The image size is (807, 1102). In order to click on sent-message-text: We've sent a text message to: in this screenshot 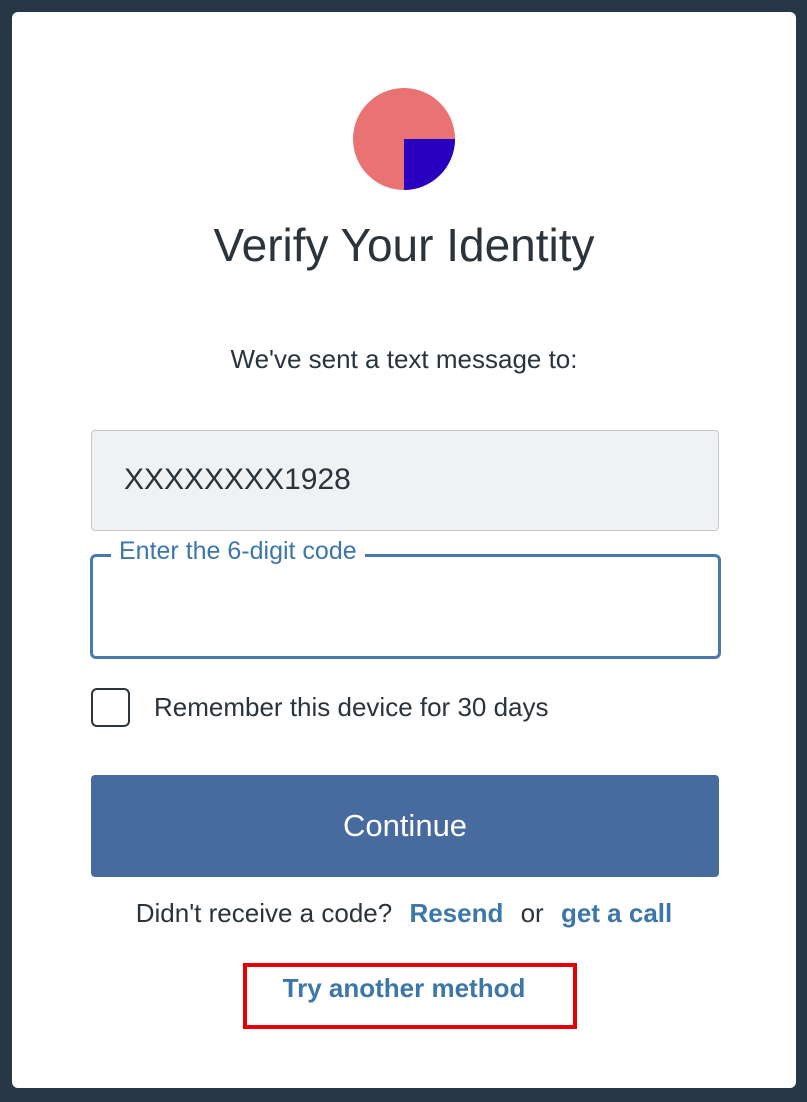, I will do `click(404, 359)`.